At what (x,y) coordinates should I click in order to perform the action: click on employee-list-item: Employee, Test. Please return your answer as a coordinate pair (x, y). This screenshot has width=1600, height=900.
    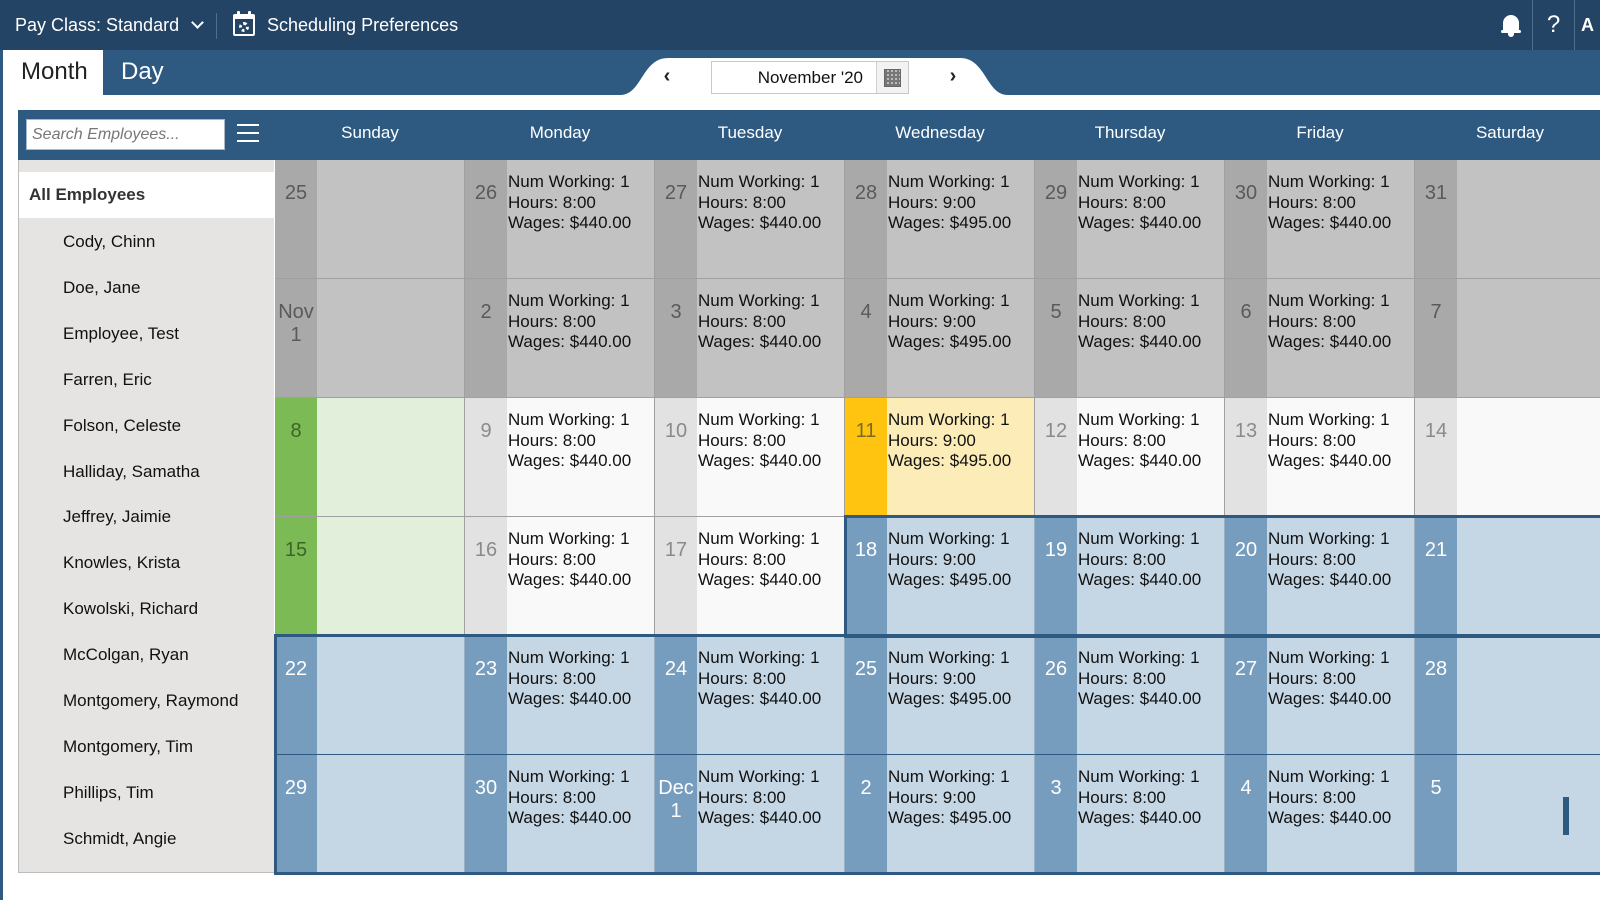
    Looking at the image, I should click on (121, 334).